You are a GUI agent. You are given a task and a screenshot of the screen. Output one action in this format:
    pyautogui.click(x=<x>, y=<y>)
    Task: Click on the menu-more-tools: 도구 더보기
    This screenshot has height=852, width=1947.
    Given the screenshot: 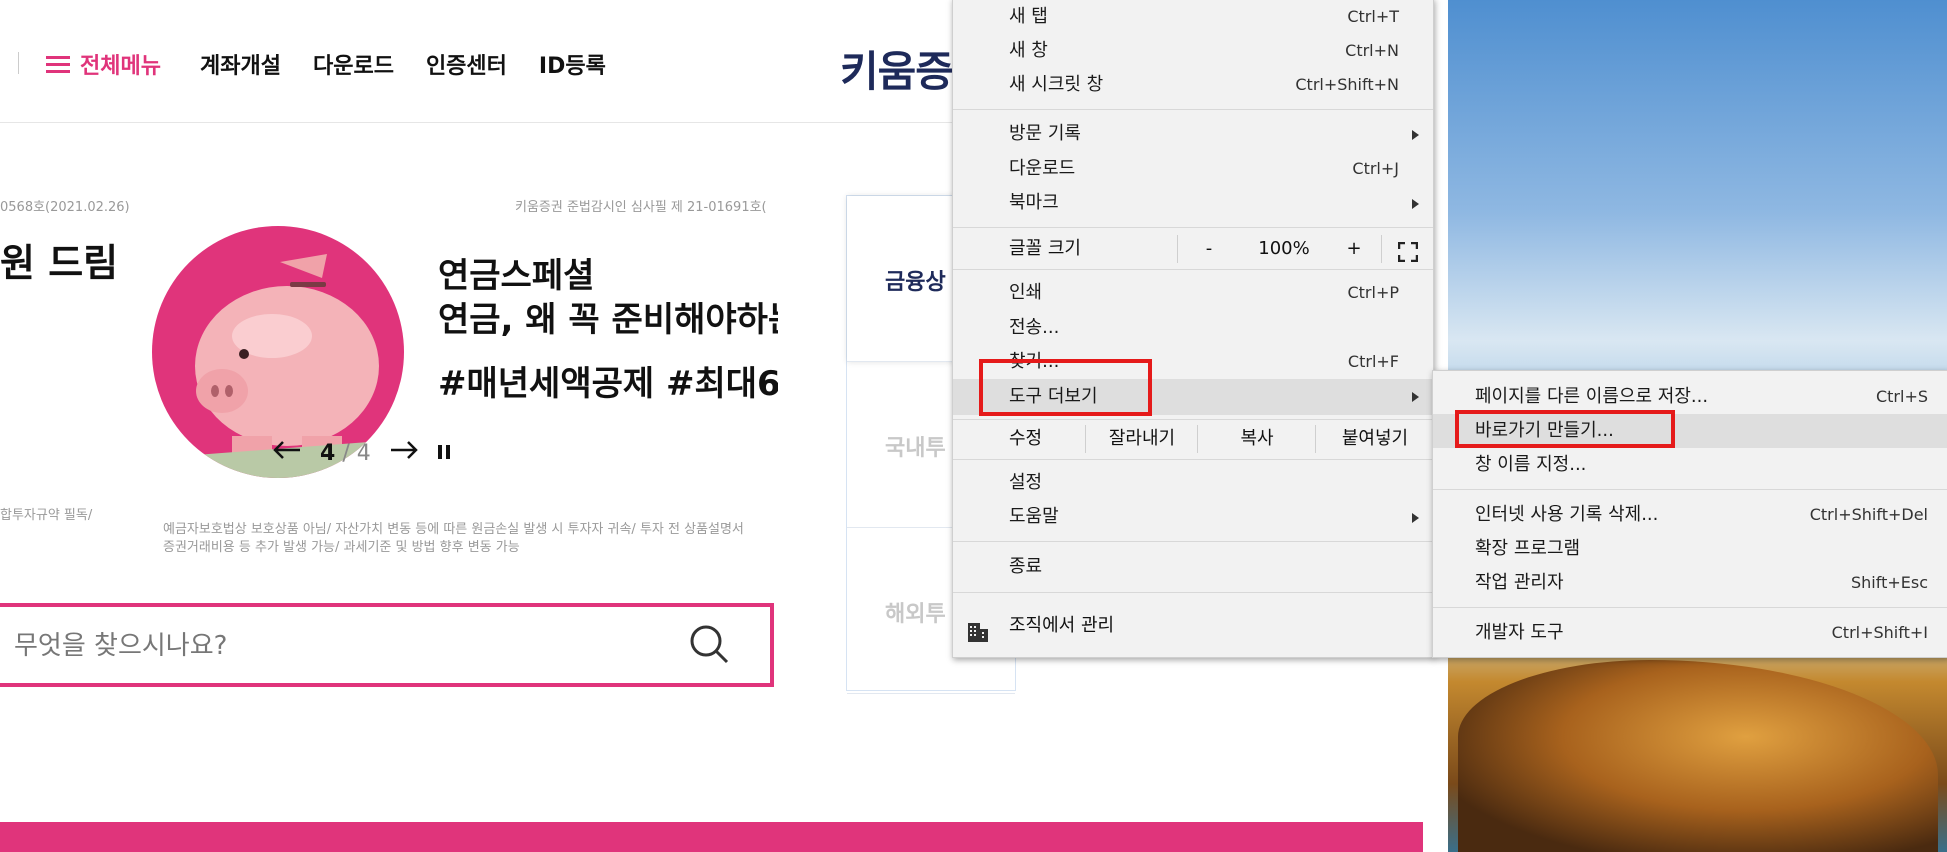 What is the action you would take?
    pyautogui.click(x=1193, y=397)
    